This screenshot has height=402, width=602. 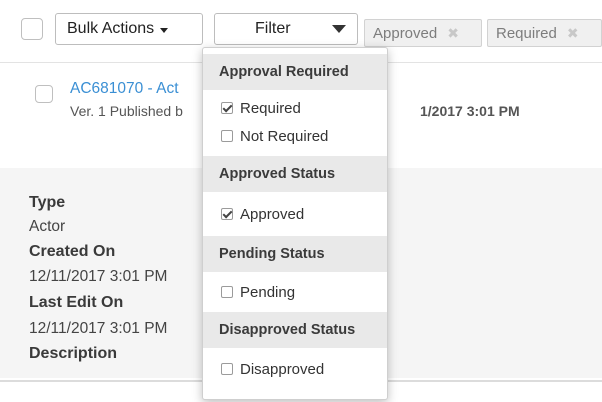 I want to click on bulk-actions-button: Bulk Actions, so click(x=129, y=29).